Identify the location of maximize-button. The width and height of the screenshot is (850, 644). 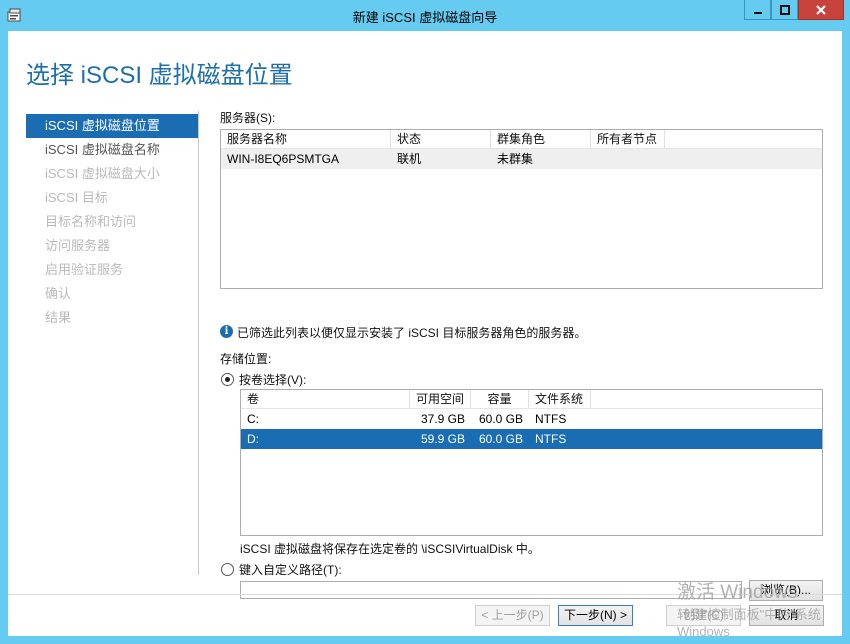
(784, 10).